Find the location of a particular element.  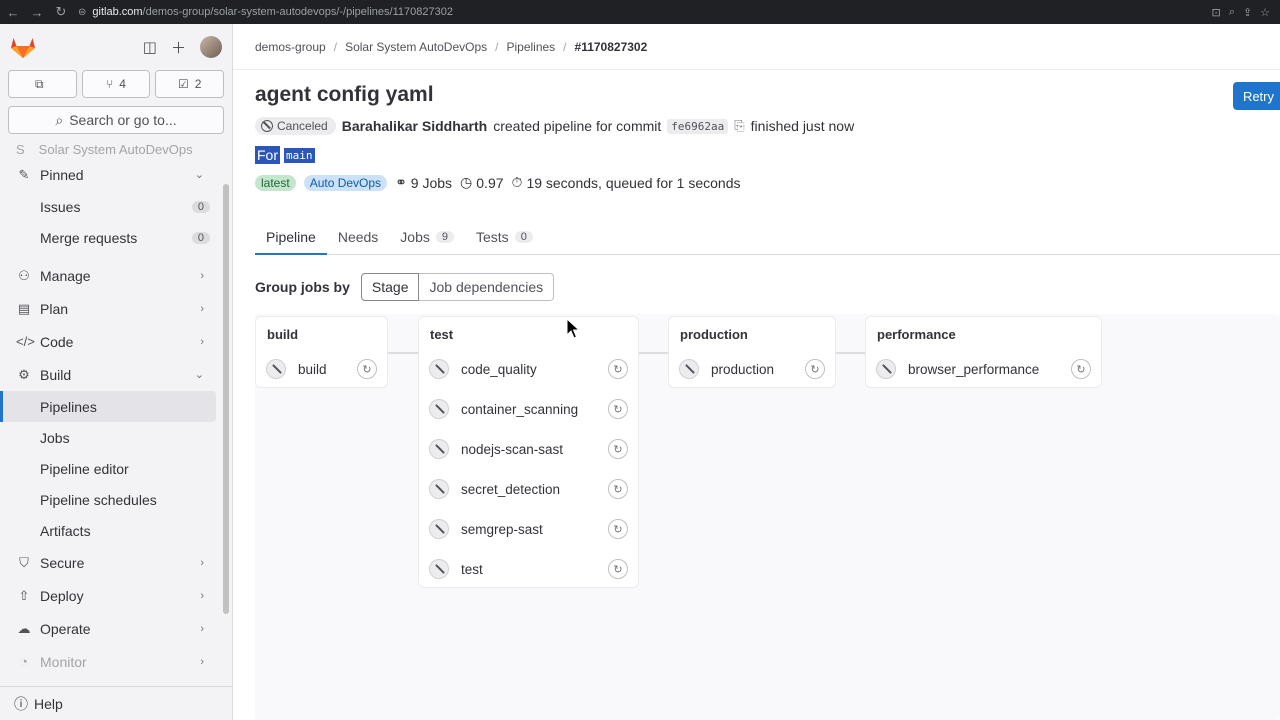

chevron-down-icon: ⌄ is located at coordinates (199, 175).